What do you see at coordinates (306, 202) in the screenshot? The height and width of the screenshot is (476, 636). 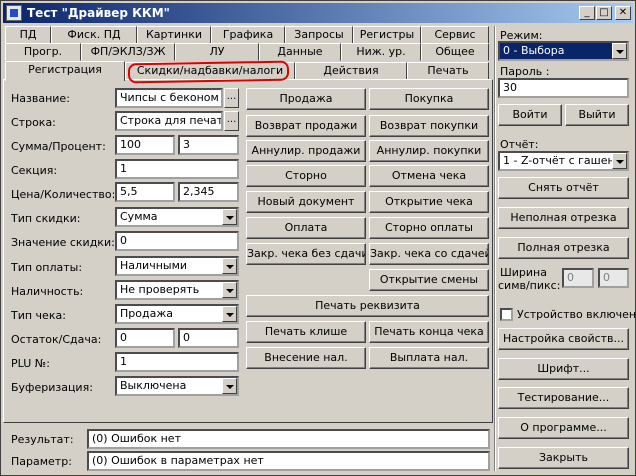 I see `new-document-button: Новый документ` at bounding box center [306, 202].